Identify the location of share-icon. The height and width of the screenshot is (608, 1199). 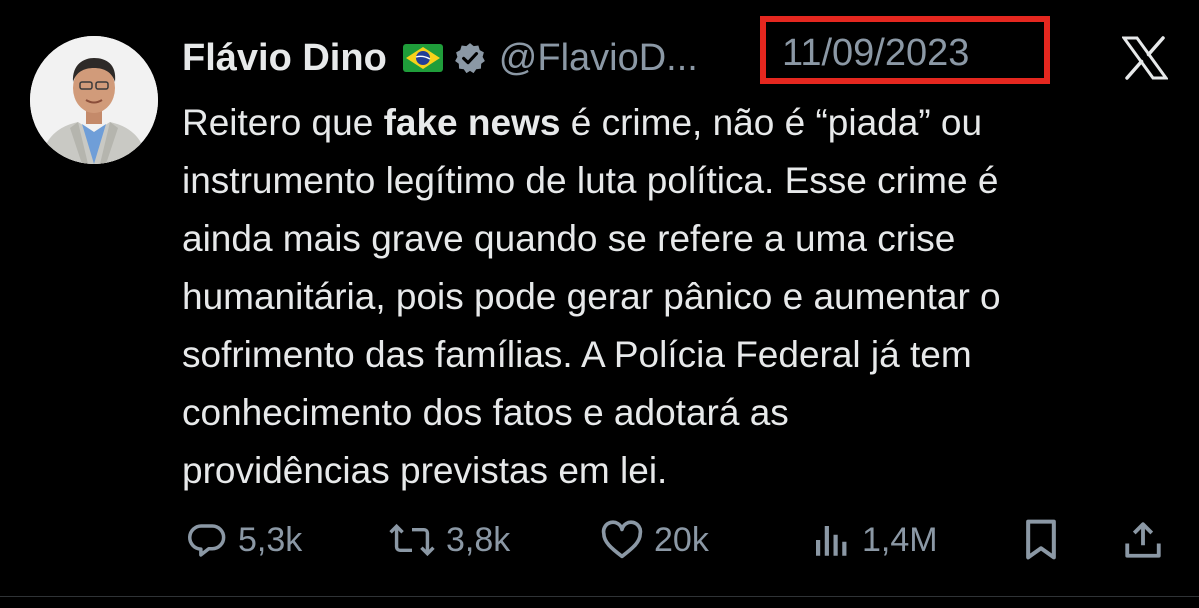
(1143, 540).